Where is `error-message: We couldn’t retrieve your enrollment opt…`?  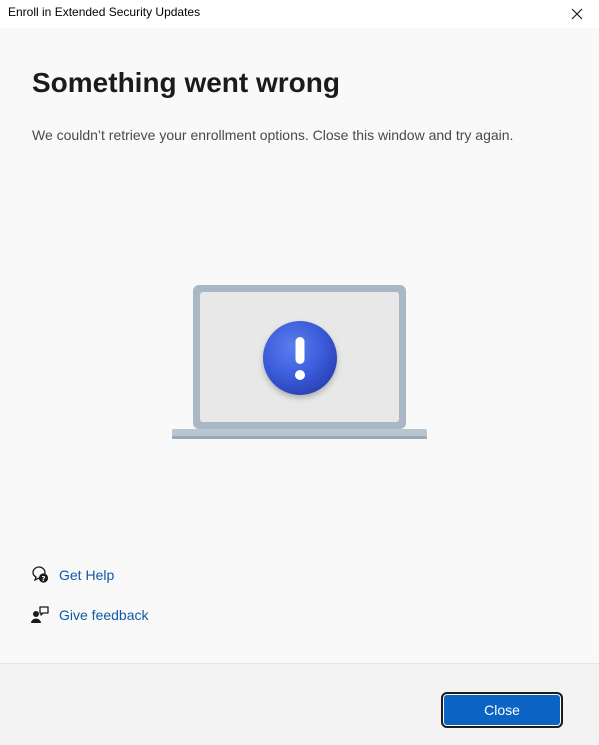 error-message: We couldn’t retrieve your enrollment opt… is located at coordinates (273, 135).